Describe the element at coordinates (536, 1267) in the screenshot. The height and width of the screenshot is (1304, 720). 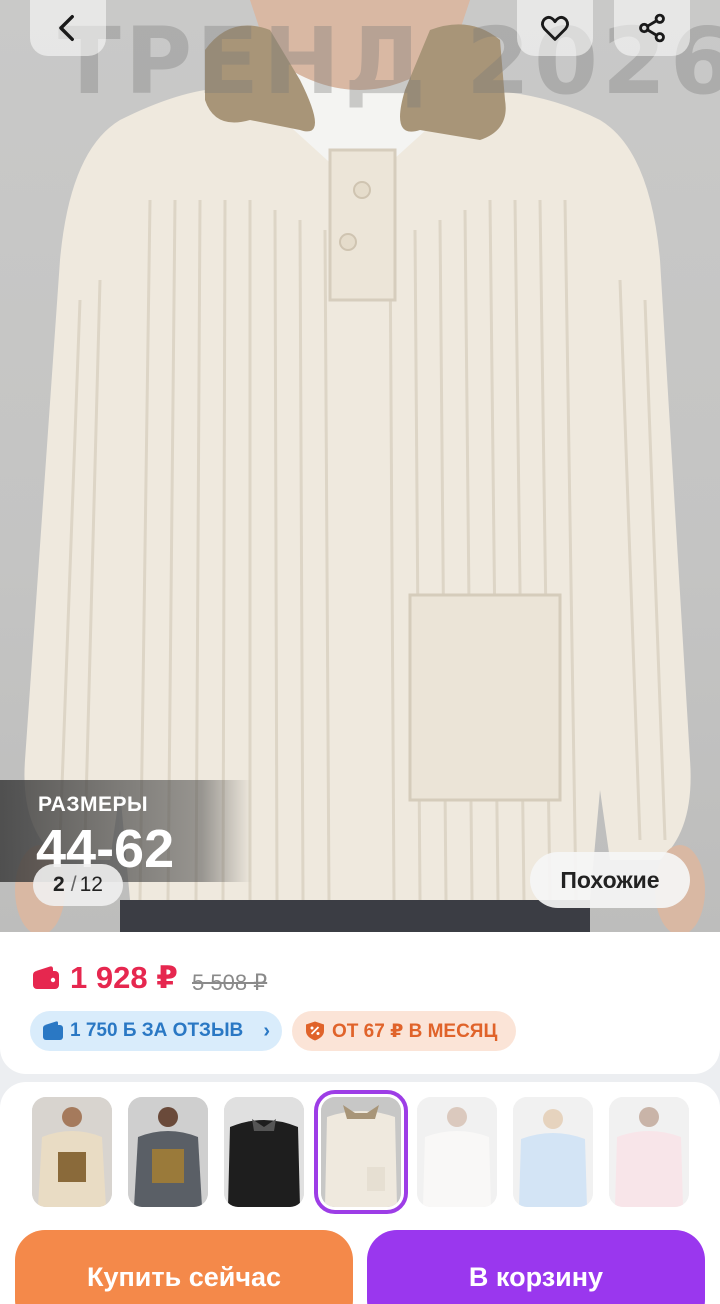
I see `add-to-cart-button: В корзину` at that location.